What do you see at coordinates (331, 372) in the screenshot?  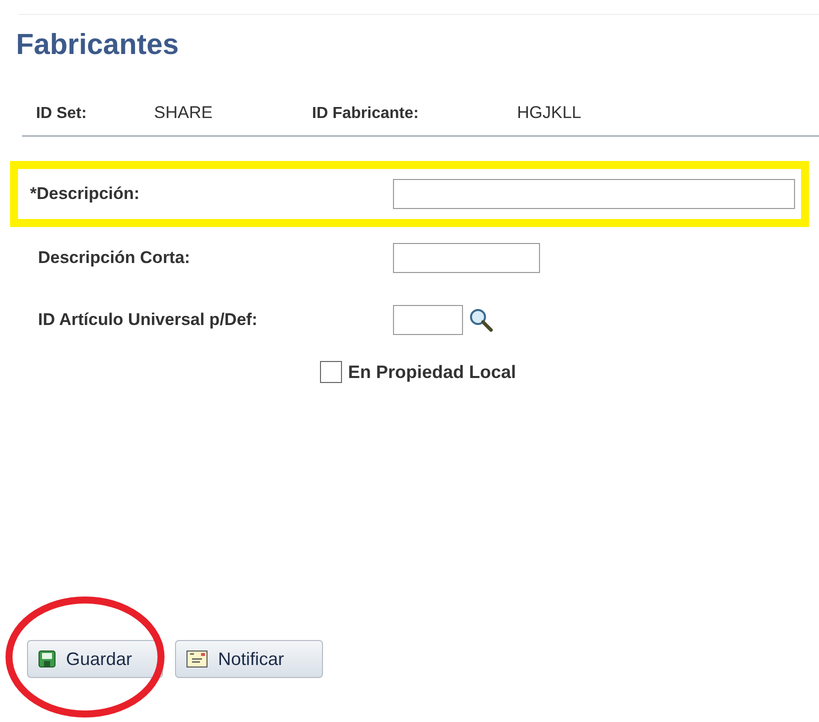 I see `checkbox` at bounding box center [331, 372].